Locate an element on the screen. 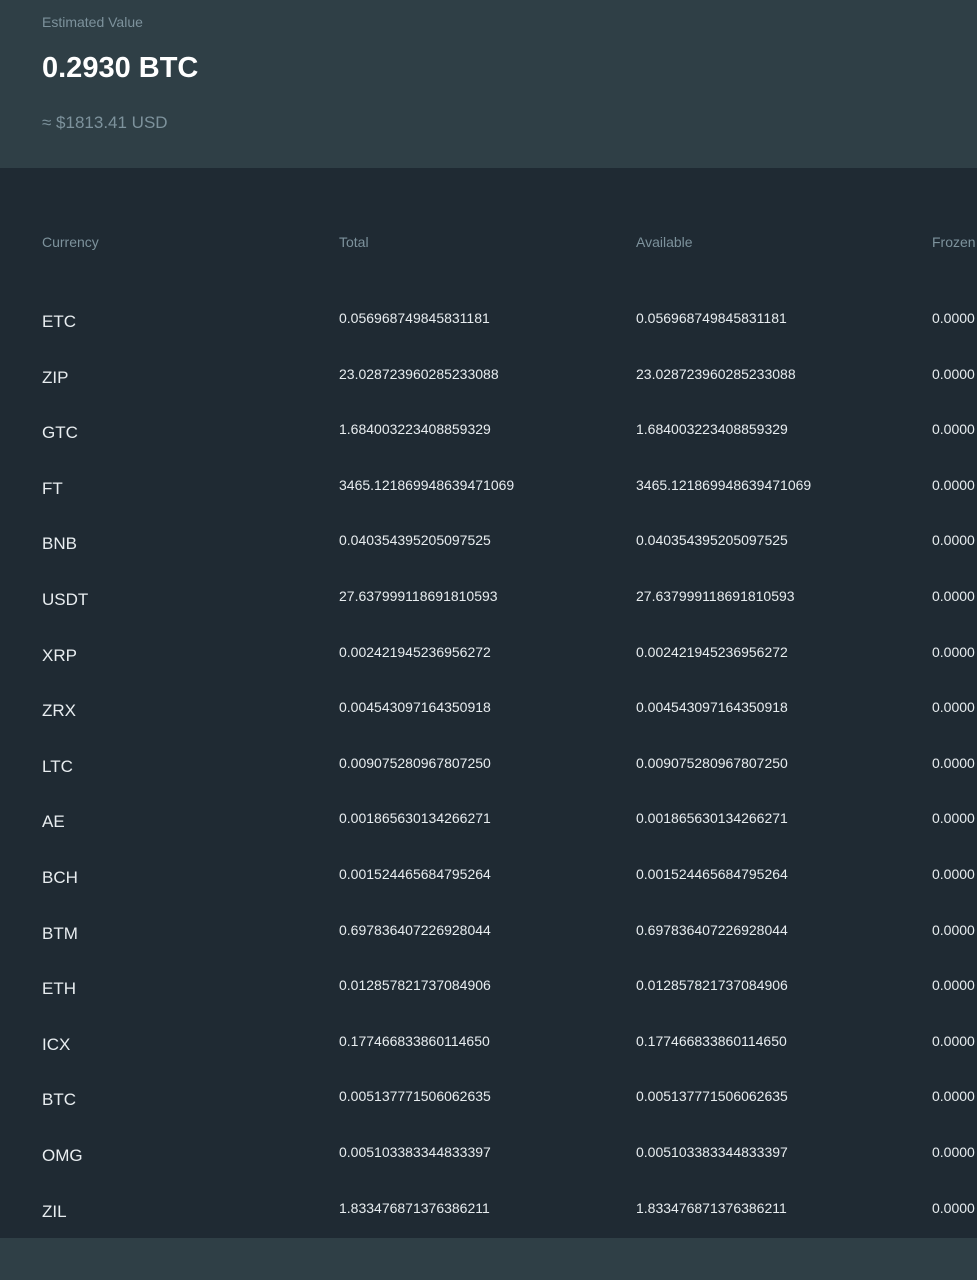  available-cell: 0.697836407226928044 is located at coordinates (712, 929).